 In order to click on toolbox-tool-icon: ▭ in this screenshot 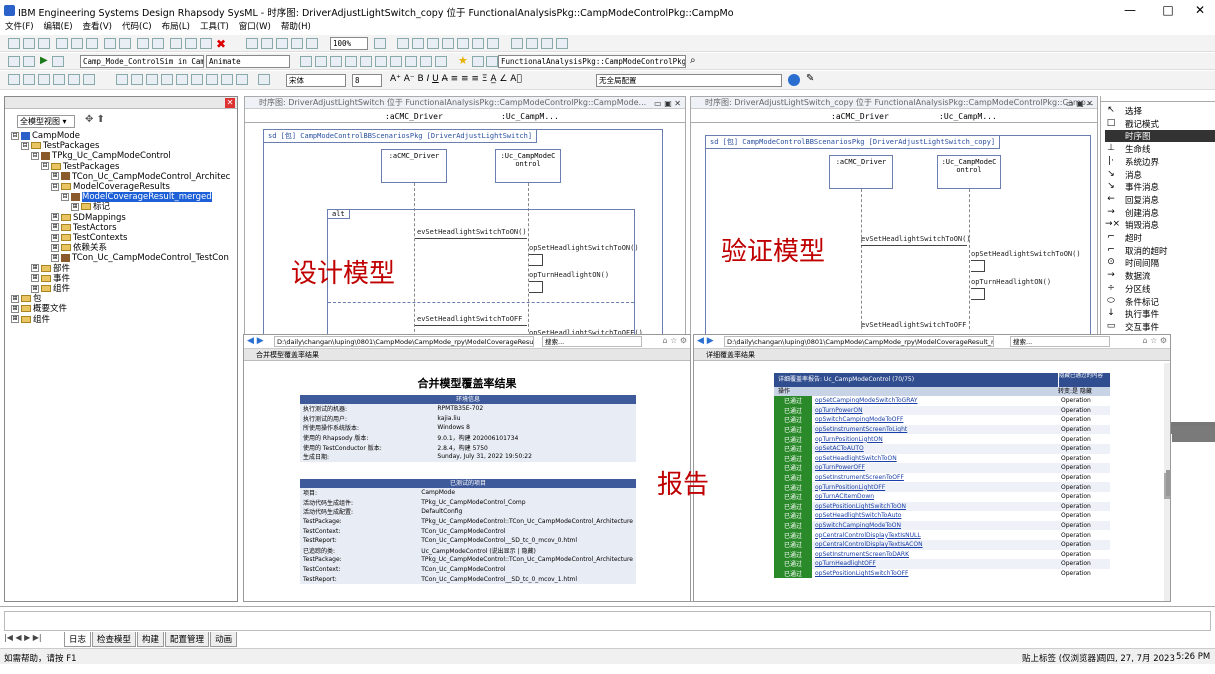, I will do `click(1111, 326)`.